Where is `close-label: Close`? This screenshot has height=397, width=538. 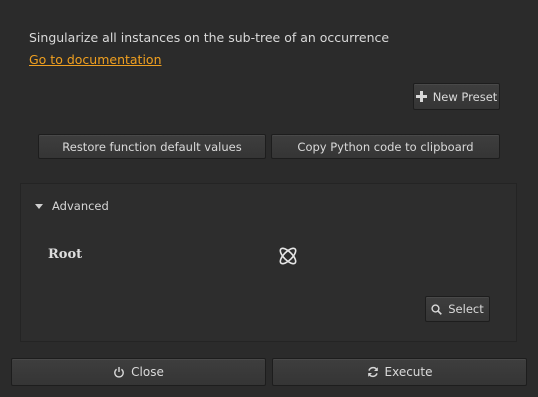 close-label: Close is located at coordinates (147, 372).